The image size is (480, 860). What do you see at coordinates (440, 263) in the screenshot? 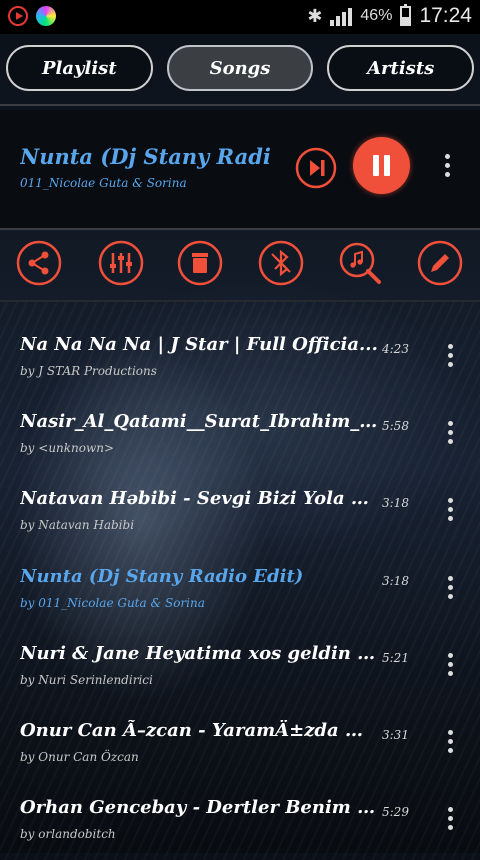
I see `edit-icon` at bounding box center [440, 263].